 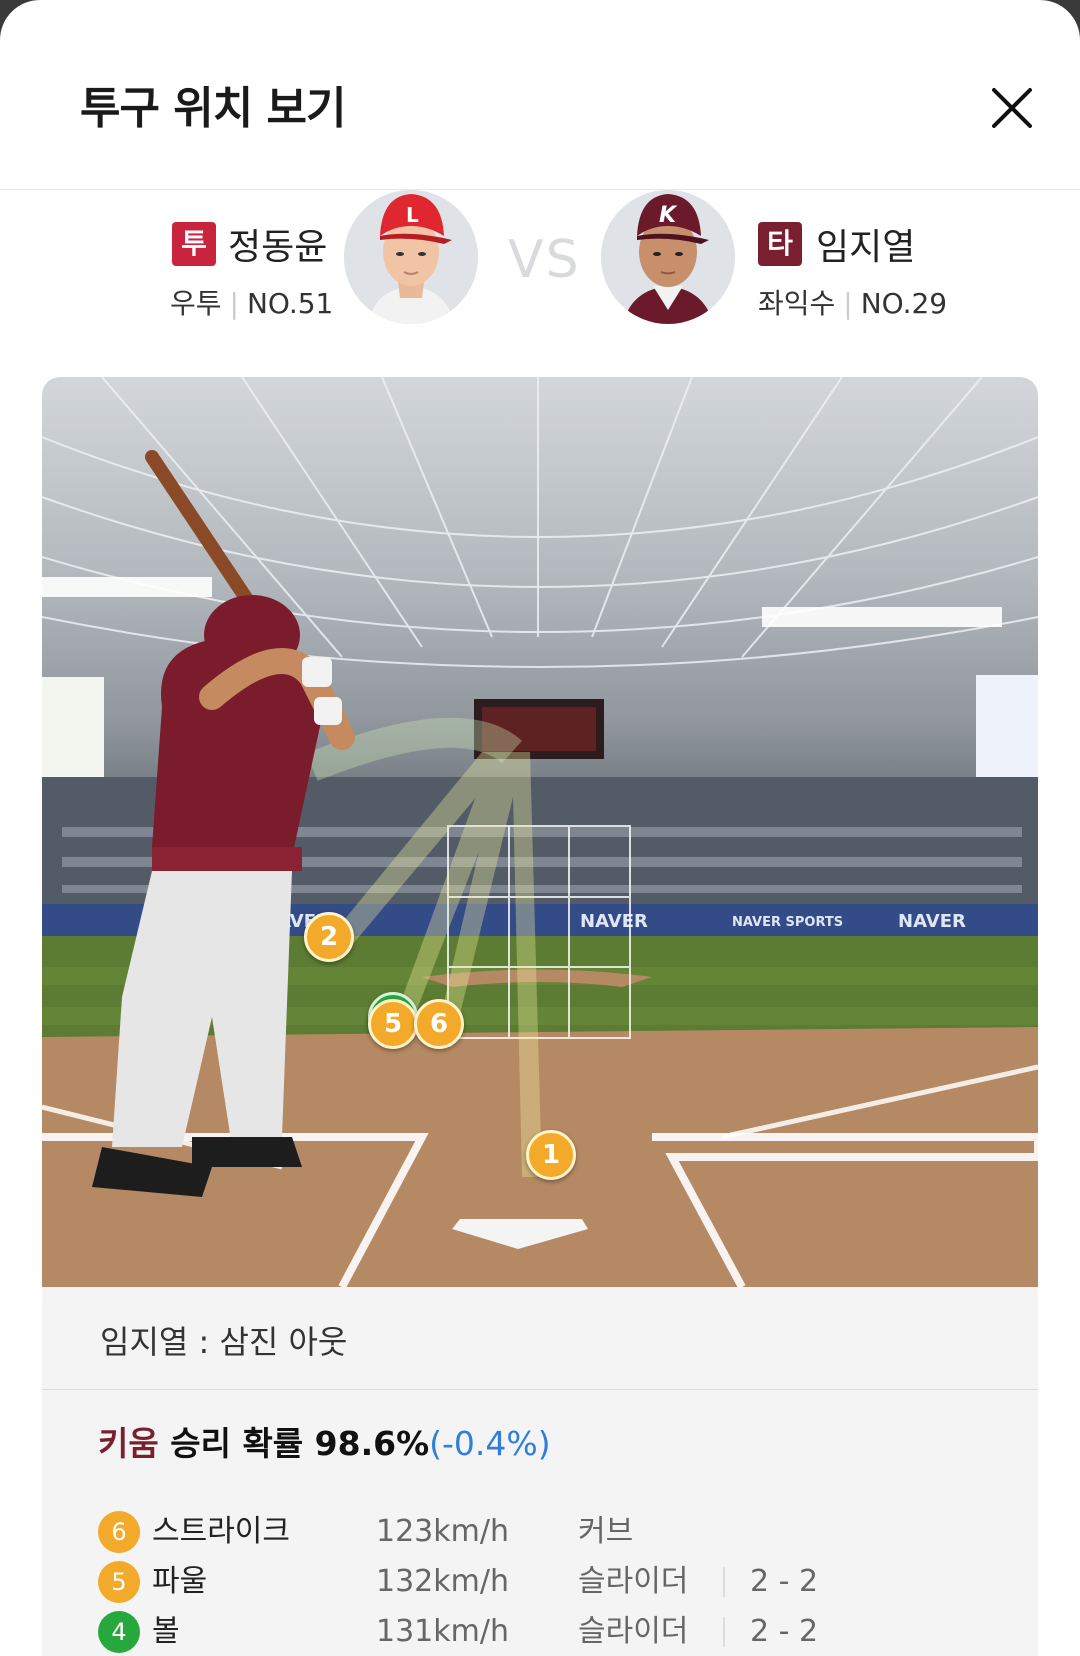 What do you see at coordinates (329, 937) in the screenshot?
I see `pitch-marker: 2` at bounding box center [329, 937].